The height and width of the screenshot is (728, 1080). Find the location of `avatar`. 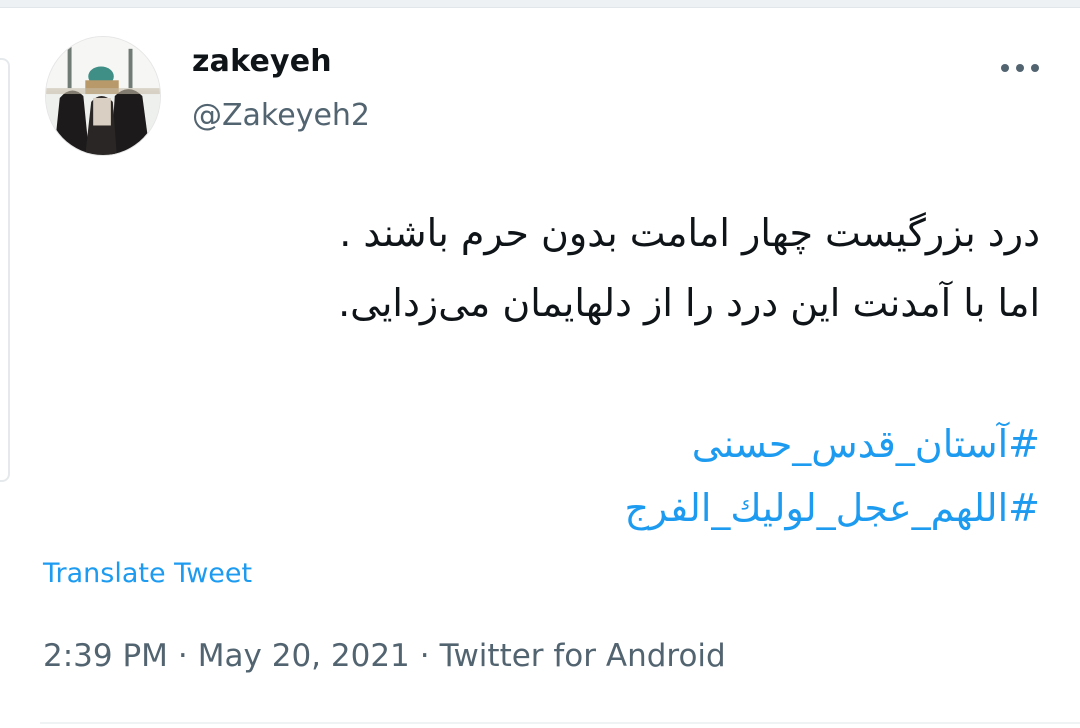

avatar is located at coordinates (103, 96).